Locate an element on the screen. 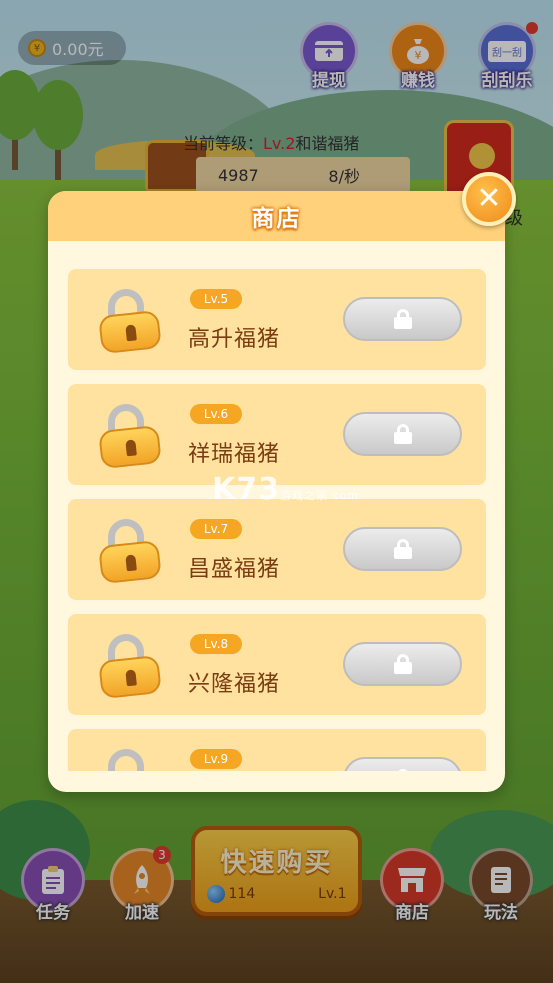  close-button: ✕ is located at coordinates (489, 199).